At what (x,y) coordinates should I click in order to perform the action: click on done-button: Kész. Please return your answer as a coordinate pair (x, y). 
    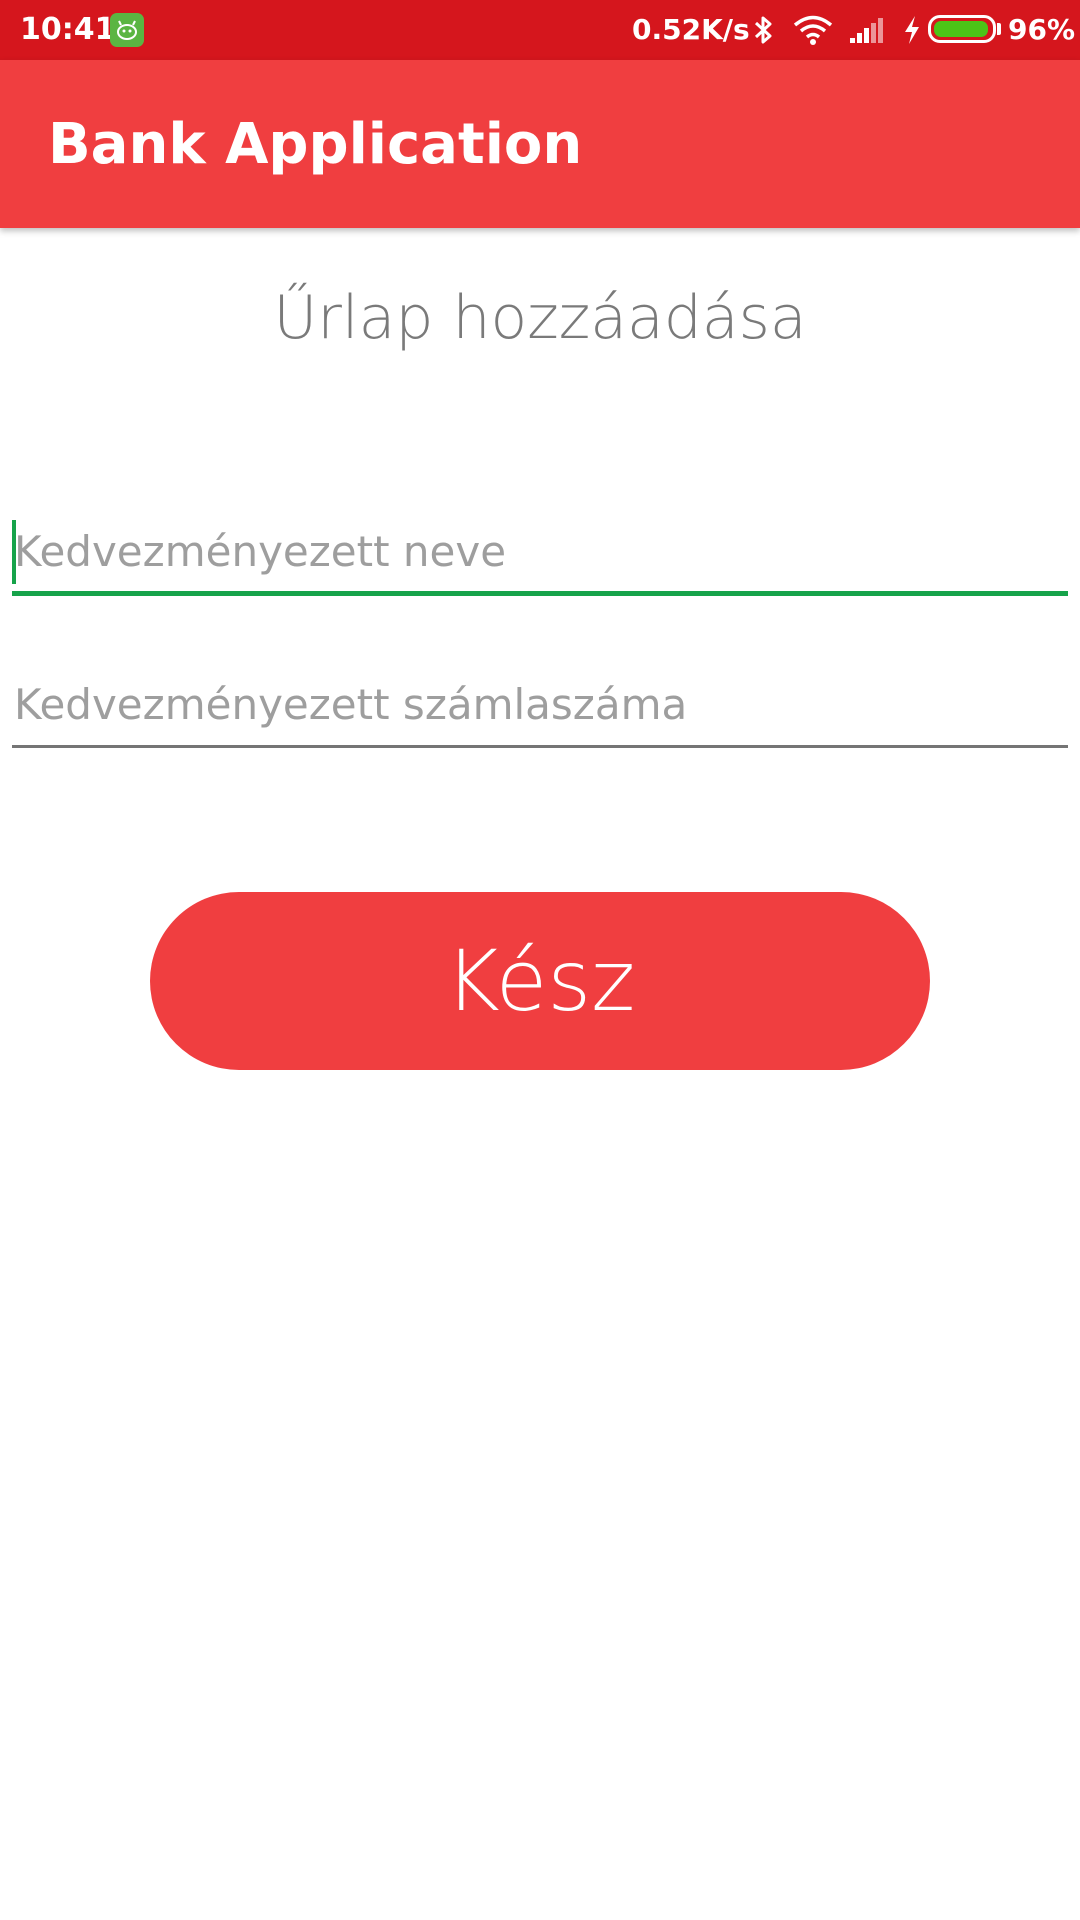
    Looking at the image, I should click on (540, 981).